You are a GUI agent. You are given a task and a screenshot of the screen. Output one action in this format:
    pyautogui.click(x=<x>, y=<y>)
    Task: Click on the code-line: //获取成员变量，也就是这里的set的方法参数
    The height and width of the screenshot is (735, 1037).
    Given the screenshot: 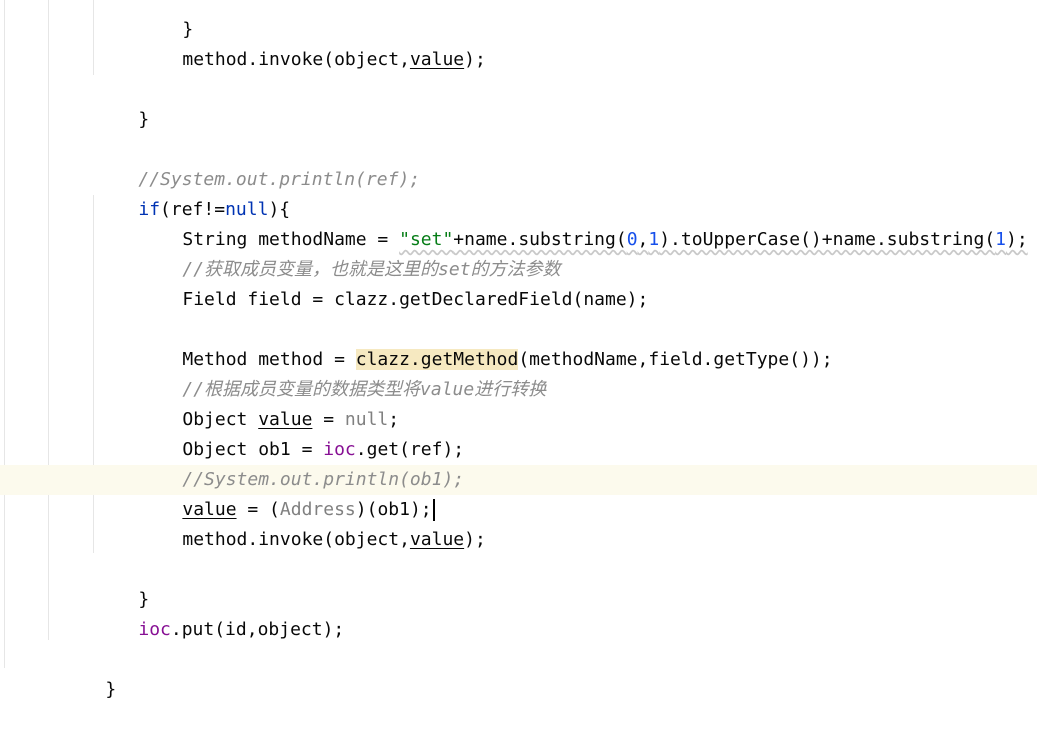 What is the action you would take?
    pyautogui.click(x=349, y=252)
    